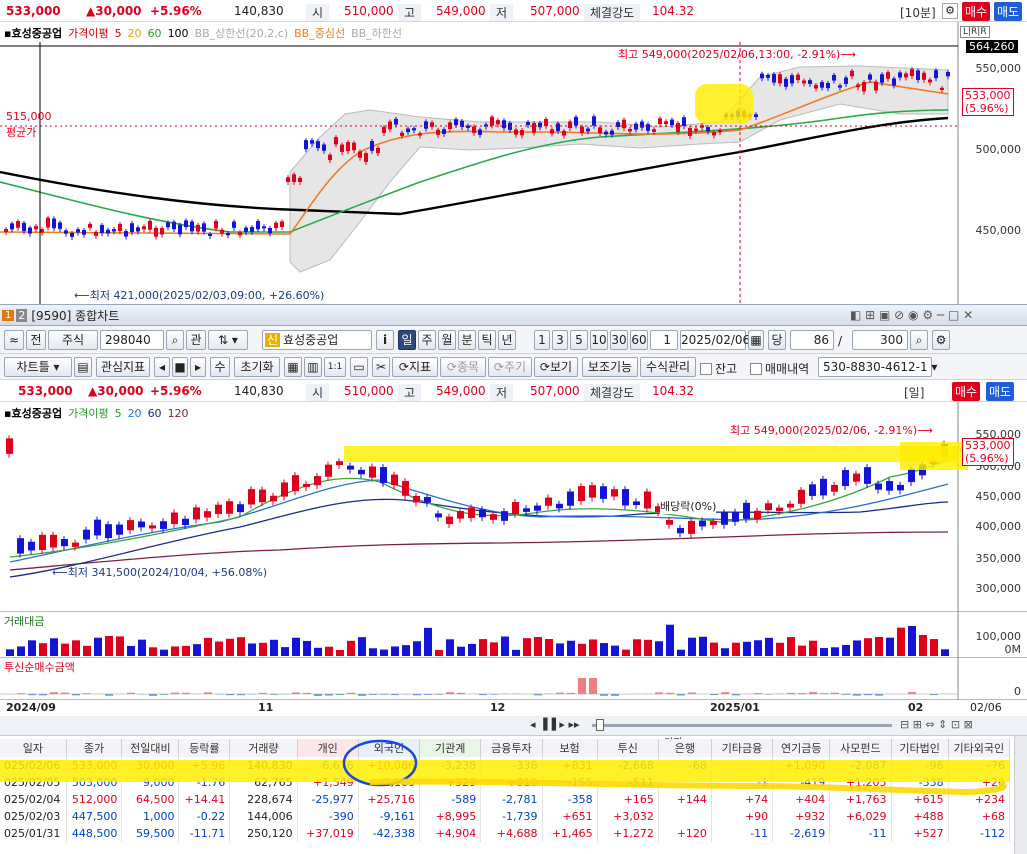 The height and width of the screenshot is (854, 1027). I want to click on scissors-icon: ✂, so click(381, 367).